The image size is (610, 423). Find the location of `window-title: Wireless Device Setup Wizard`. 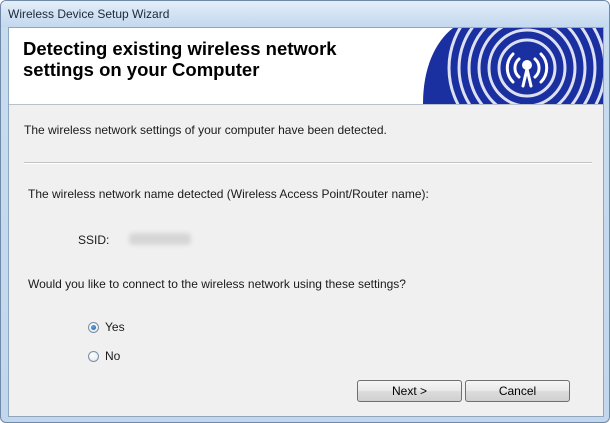

window-title: Wireless Device Setup Wizard is located at coordinates (89, 14).